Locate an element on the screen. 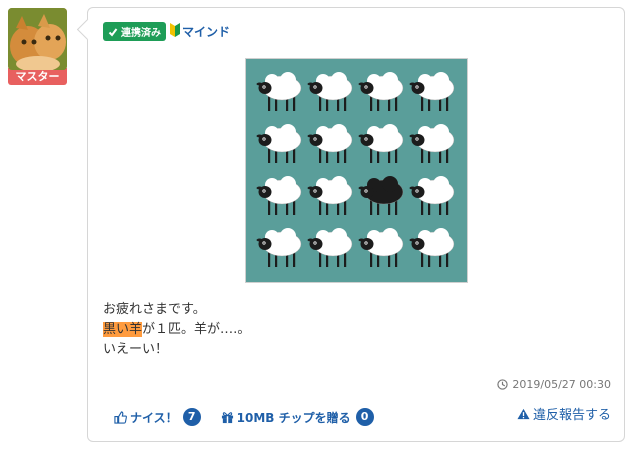  post-actions: ナイス！ 7 10MB チップを贈る 0 is located at coordinates (254, 417).